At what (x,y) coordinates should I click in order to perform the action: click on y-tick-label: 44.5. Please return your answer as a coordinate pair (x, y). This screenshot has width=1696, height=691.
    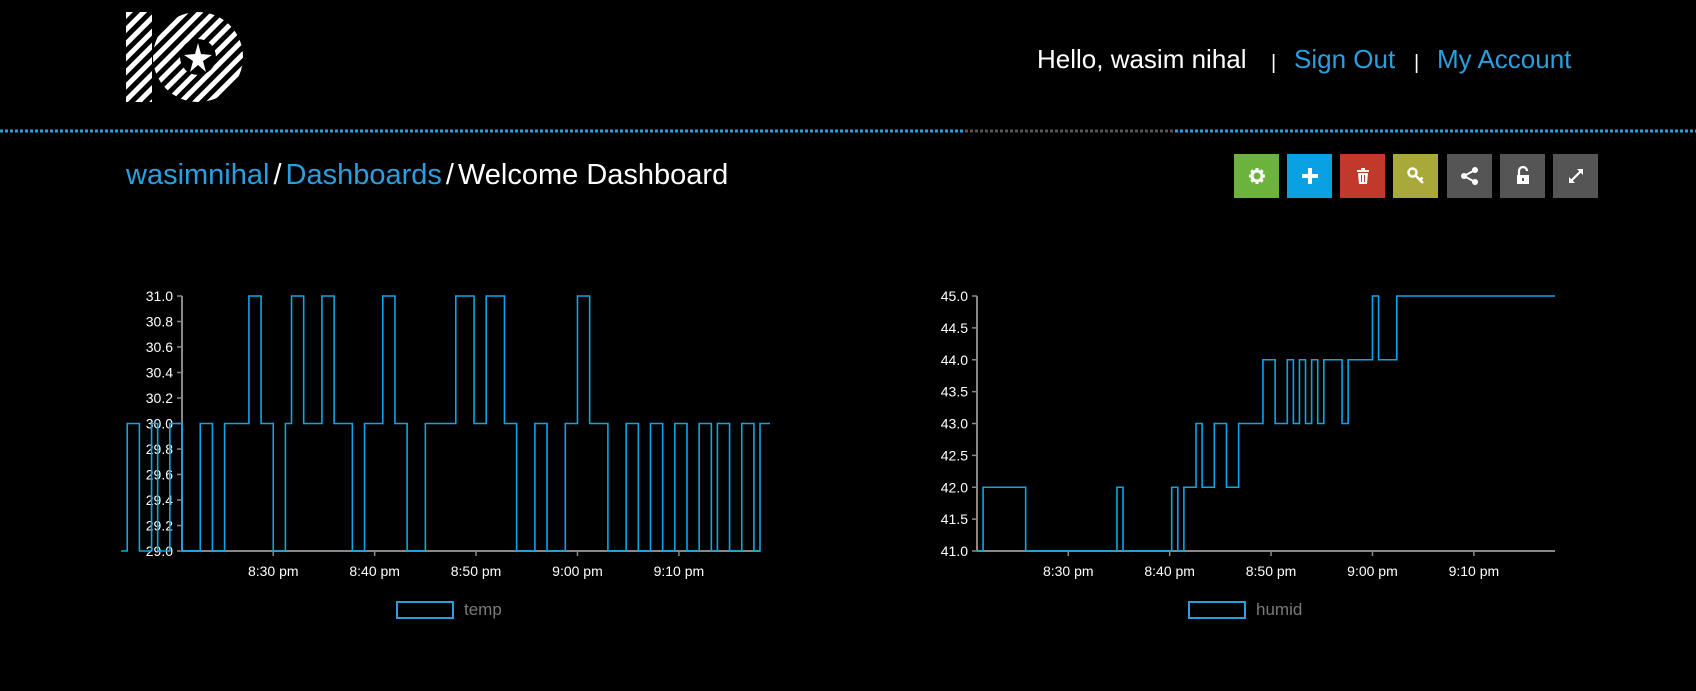
    Looking at the image, I should click on (954, 328).